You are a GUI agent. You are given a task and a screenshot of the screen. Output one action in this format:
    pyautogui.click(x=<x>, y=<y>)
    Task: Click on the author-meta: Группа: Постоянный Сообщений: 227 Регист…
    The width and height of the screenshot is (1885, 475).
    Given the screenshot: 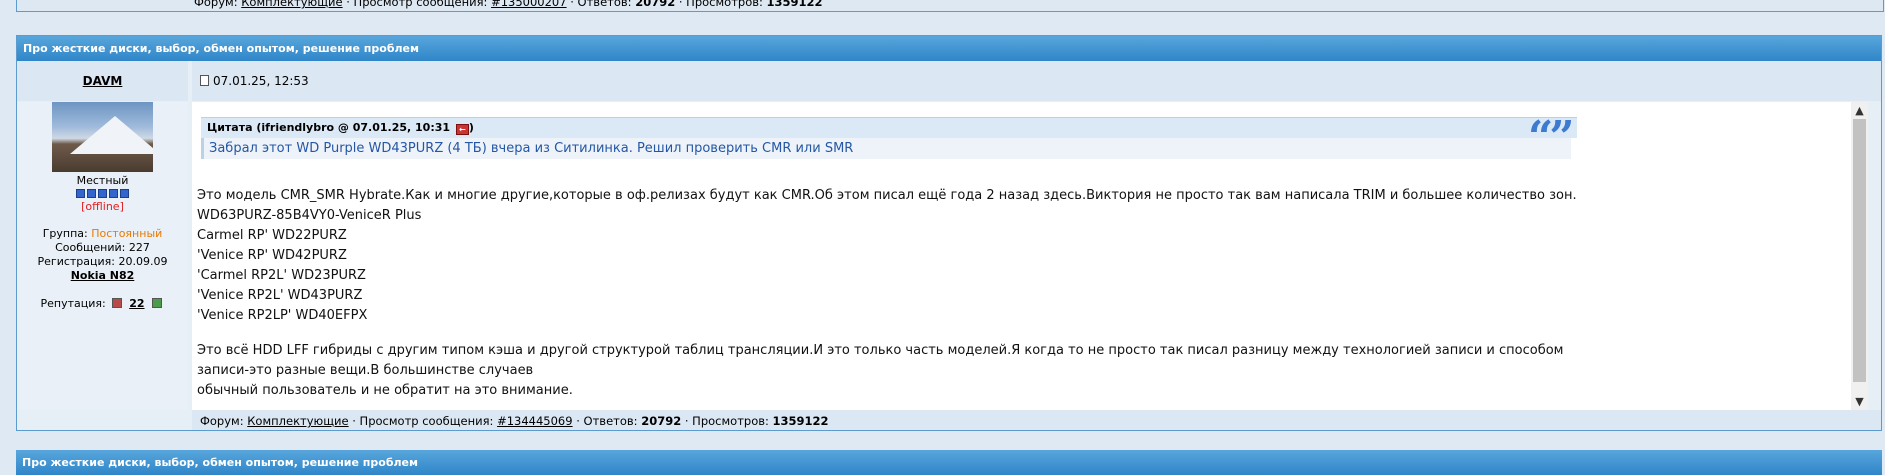 What is the action you would take?
    pyautogui.click(x=102, y=255)
    